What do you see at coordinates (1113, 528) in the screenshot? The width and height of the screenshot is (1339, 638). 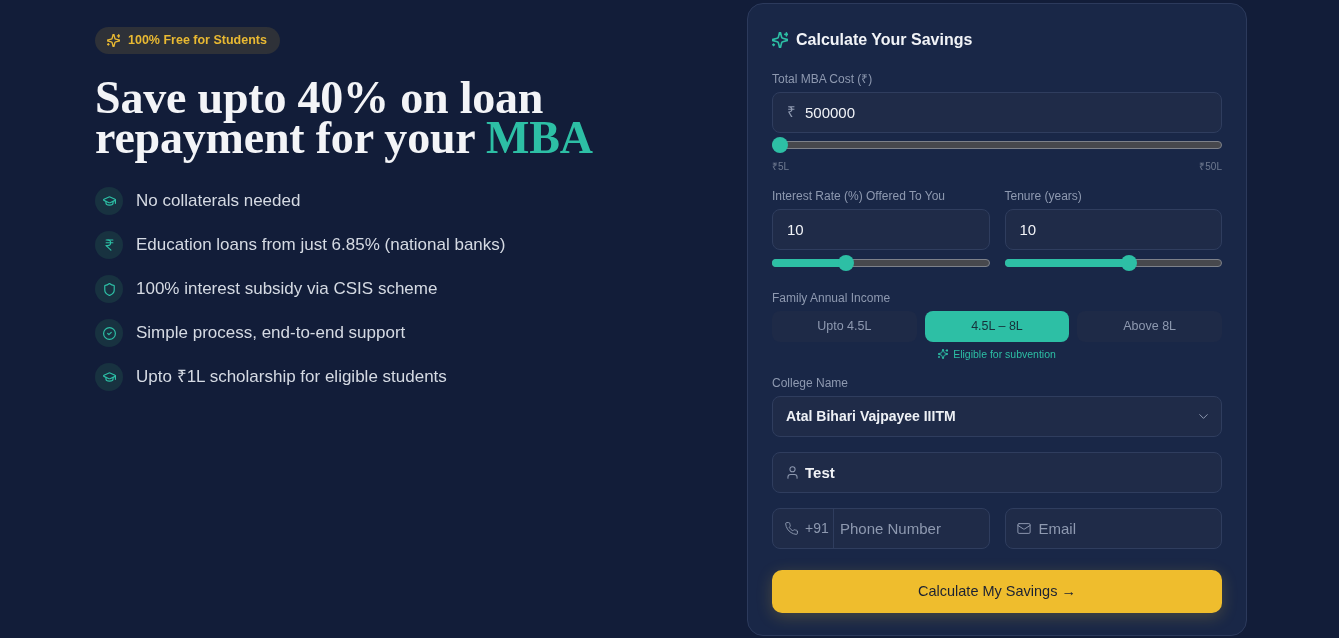 I see `email-input-field: Email` at bounding box center [1113, 528].